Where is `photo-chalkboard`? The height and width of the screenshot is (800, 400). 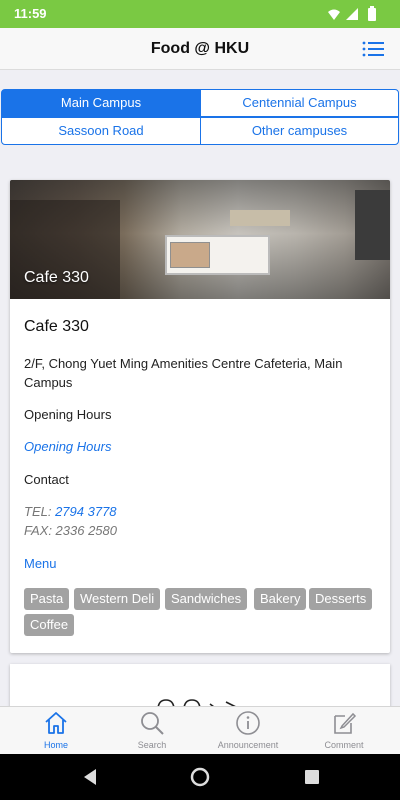
photo-chalkboard is located at coordinates (372, 225).